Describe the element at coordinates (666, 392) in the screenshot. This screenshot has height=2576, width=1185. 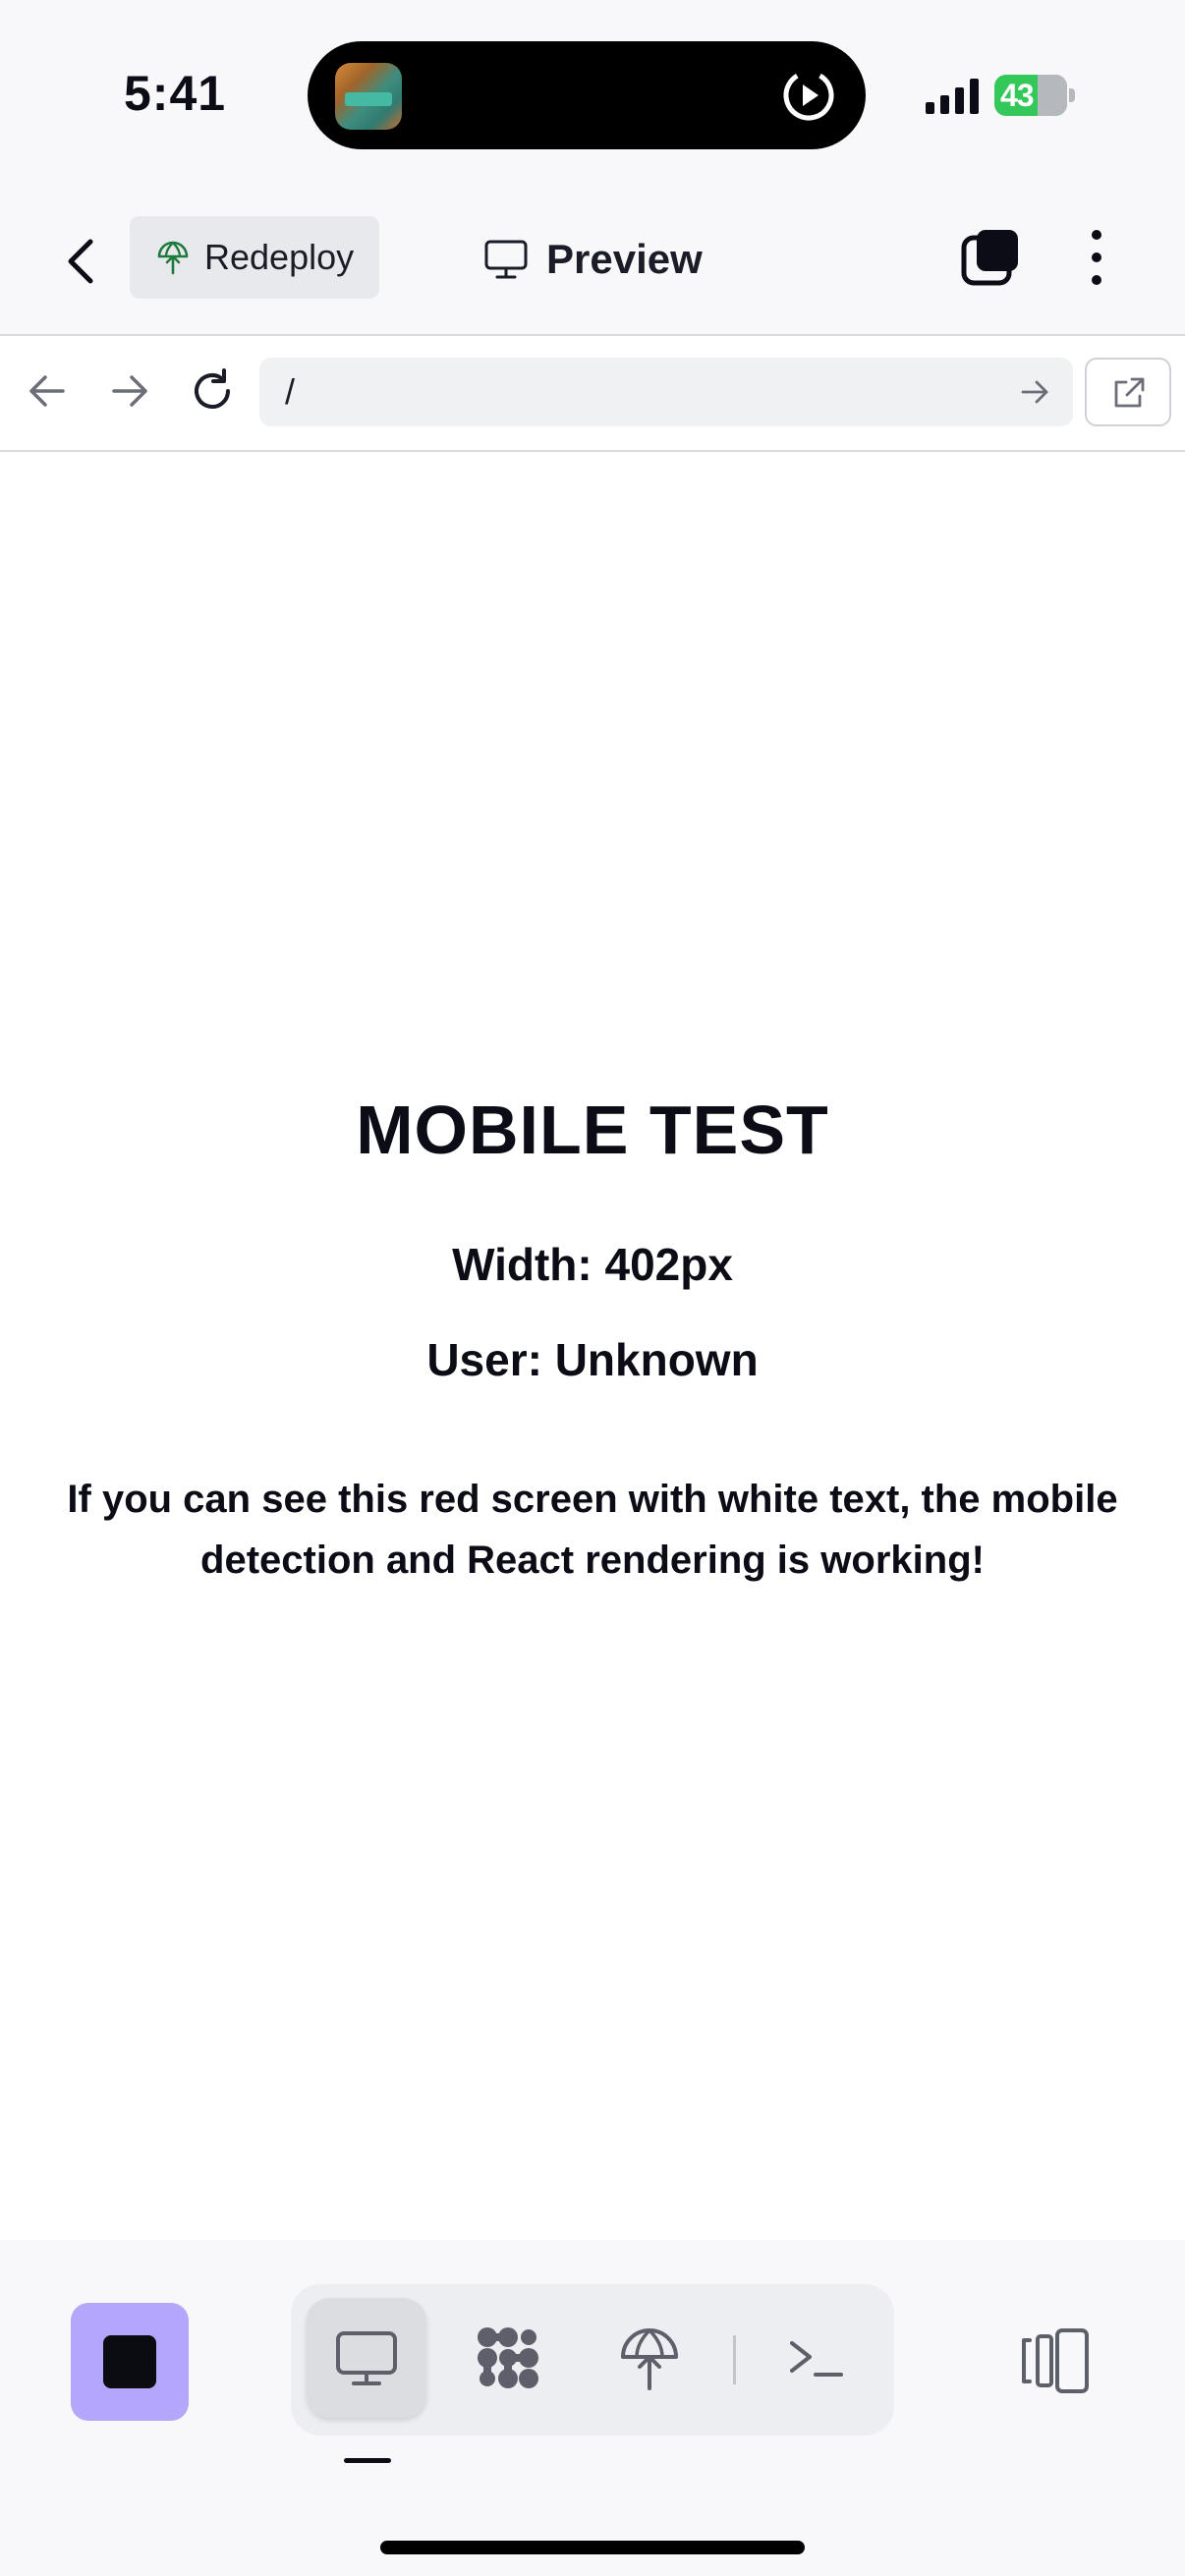
I see `url-input: /` at that location.